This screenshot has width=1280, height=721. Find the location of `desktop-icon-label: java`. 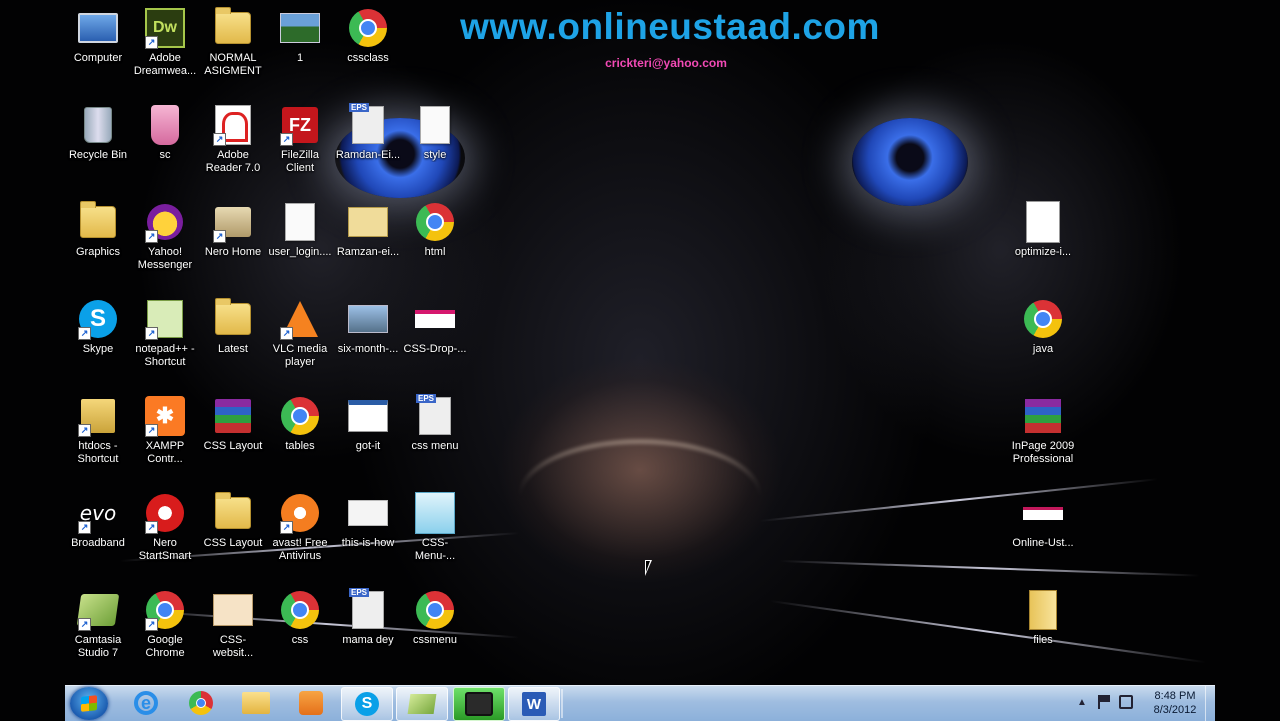

desktop-icon-label: java is located at coordinates (1043, 349).